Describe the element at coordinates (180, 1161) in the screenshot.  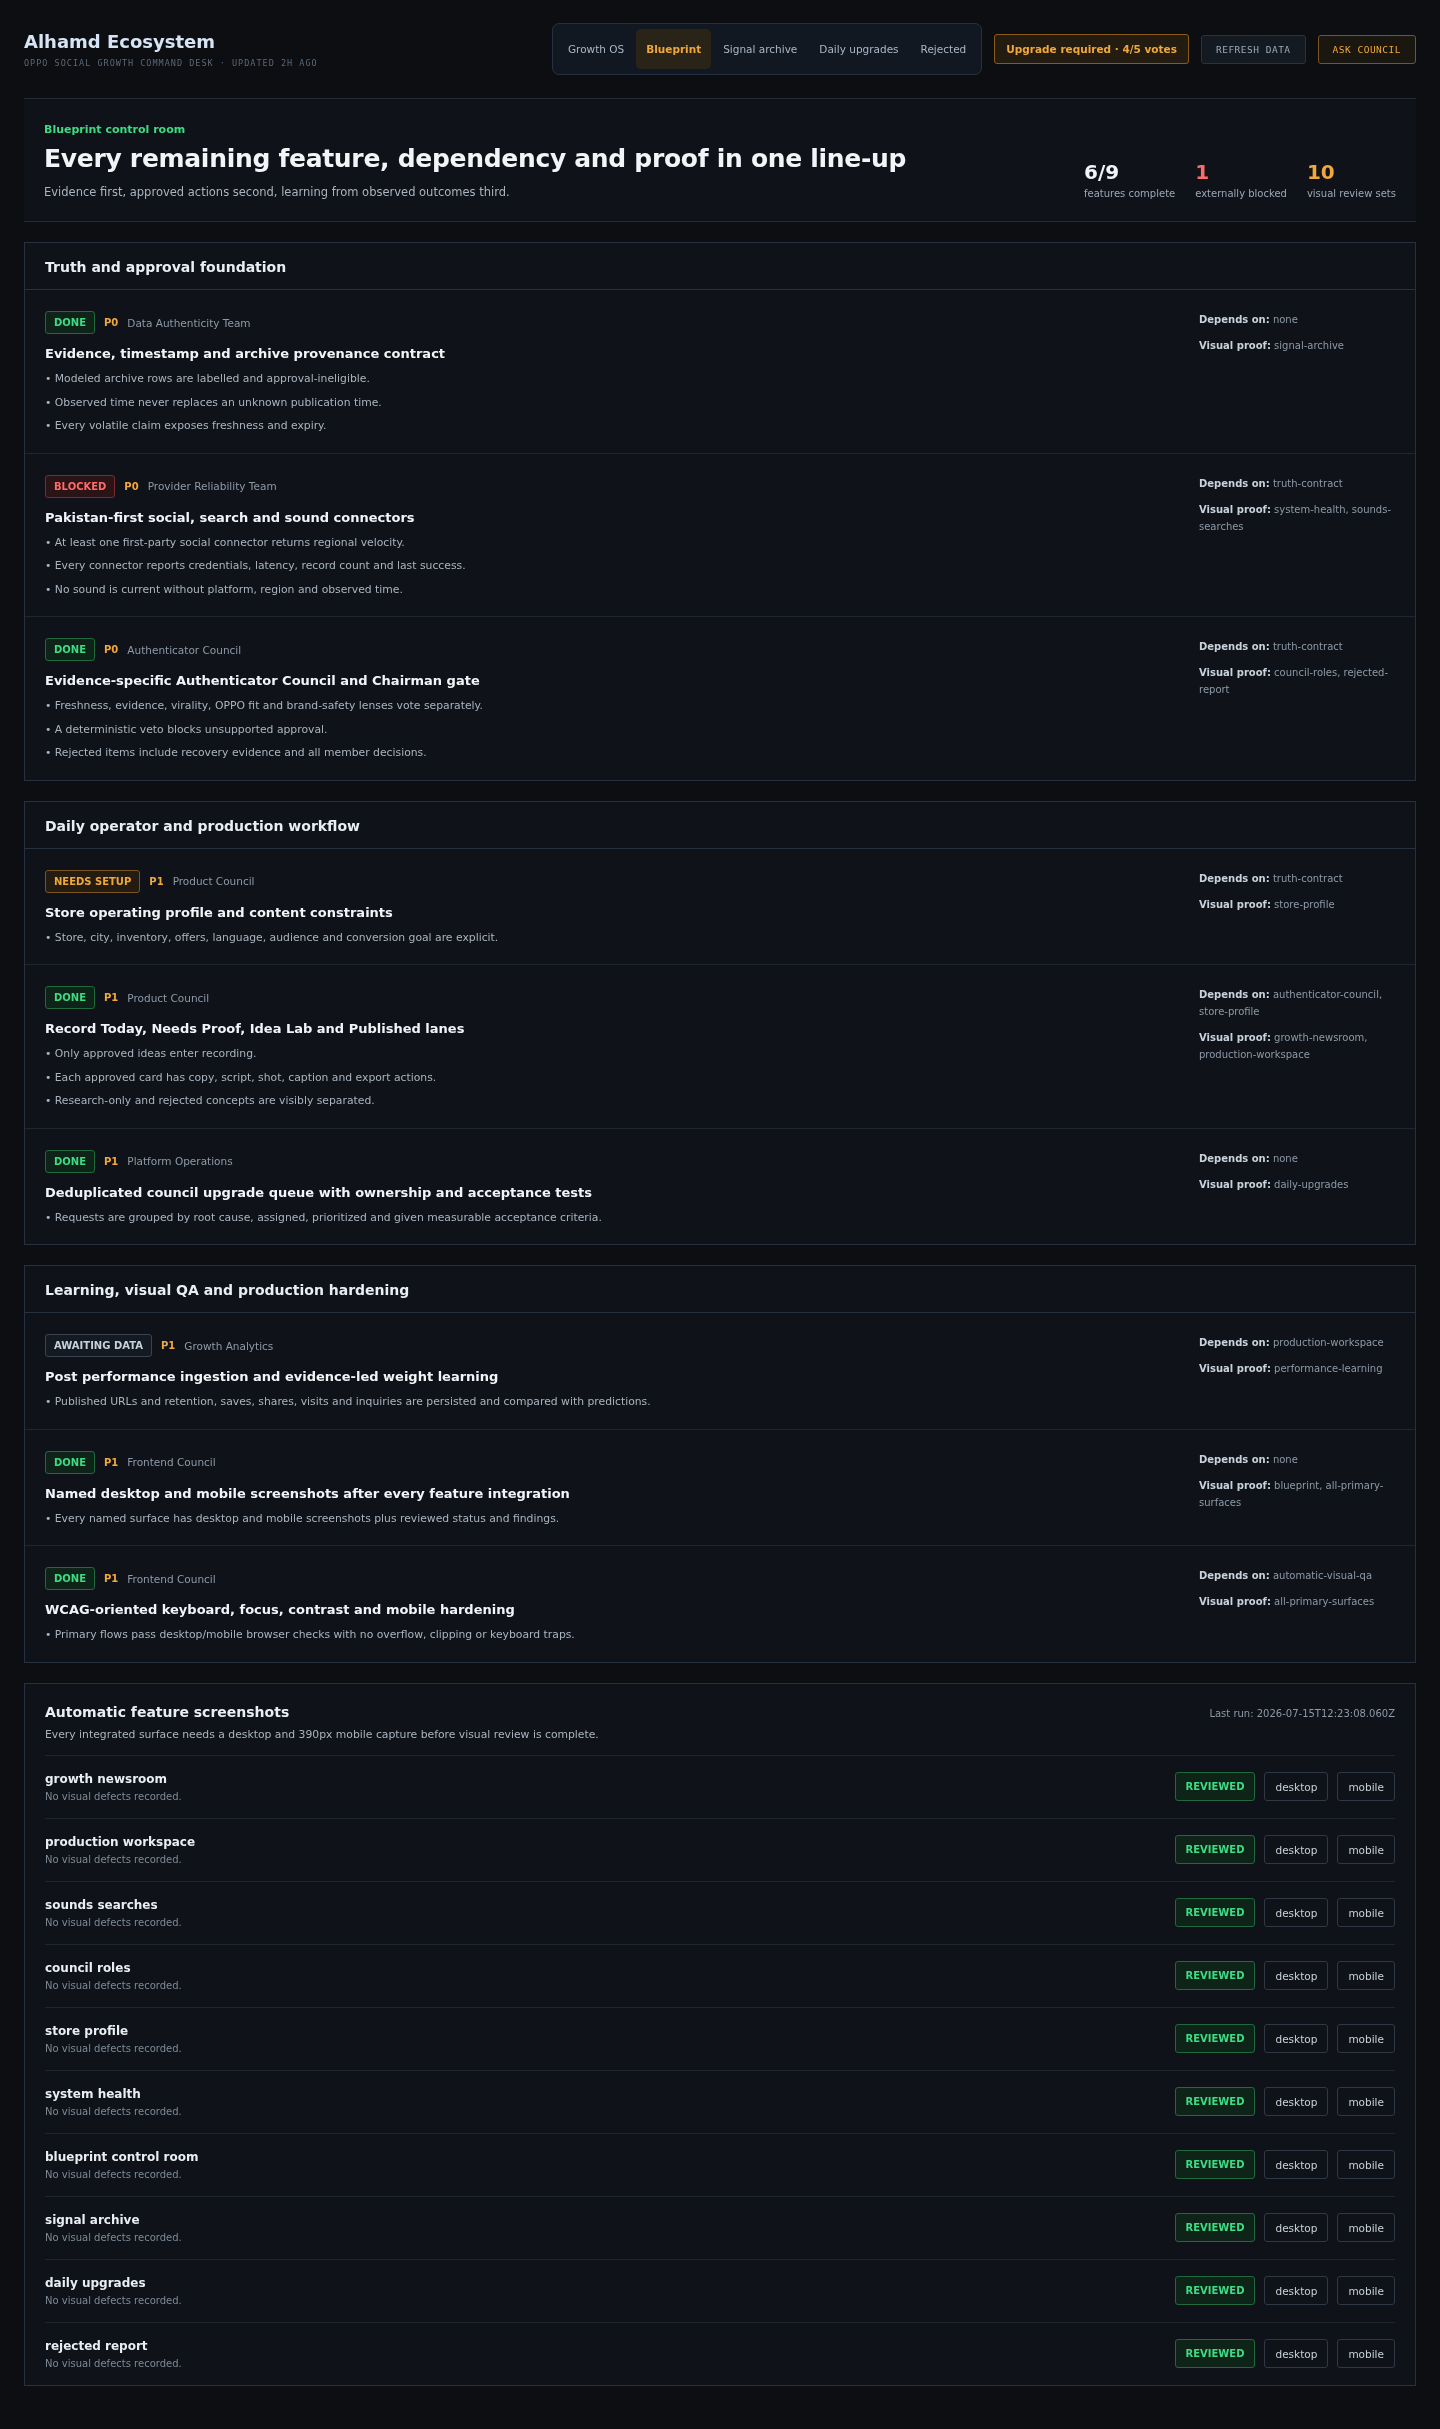
I see `owner-label: Platform Operations` at that location.